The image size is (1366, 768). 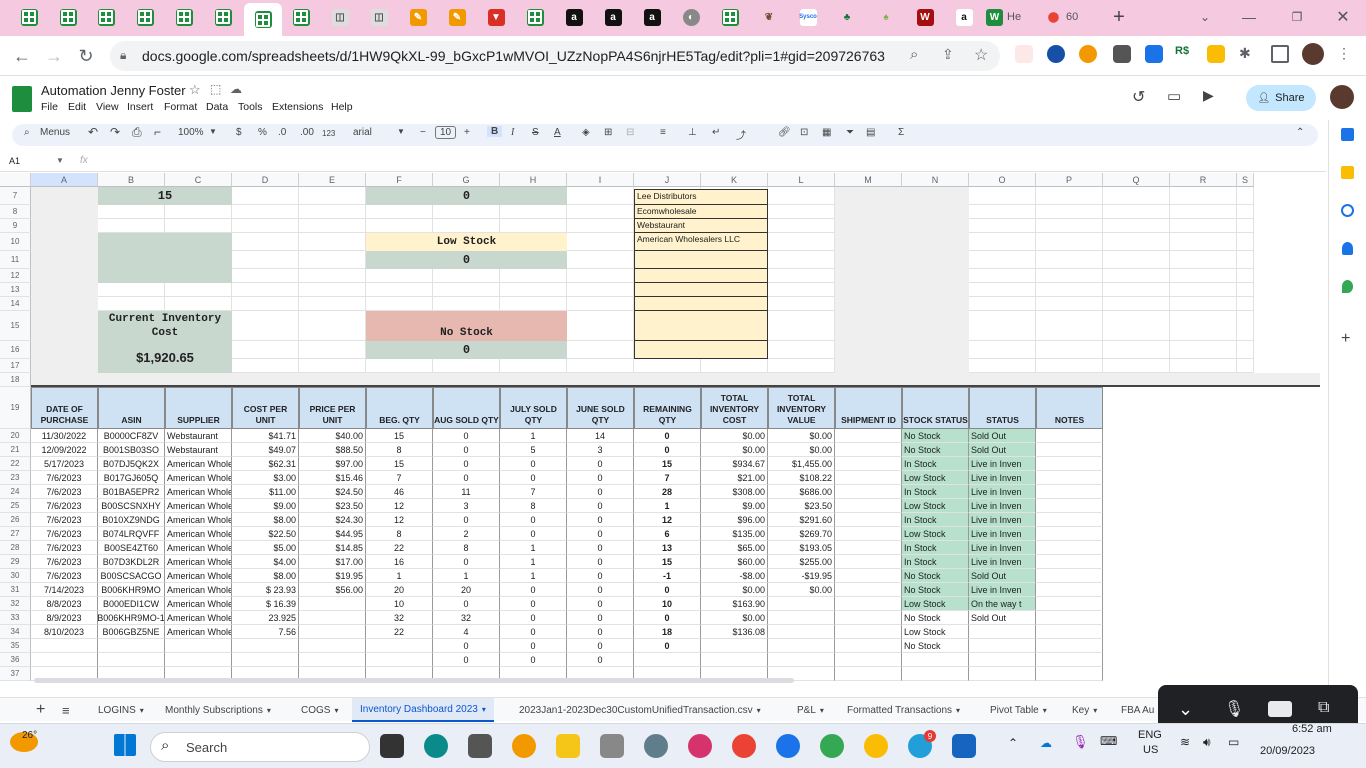 I want to click on text-color-icon: A, so click(x=557, y=132).